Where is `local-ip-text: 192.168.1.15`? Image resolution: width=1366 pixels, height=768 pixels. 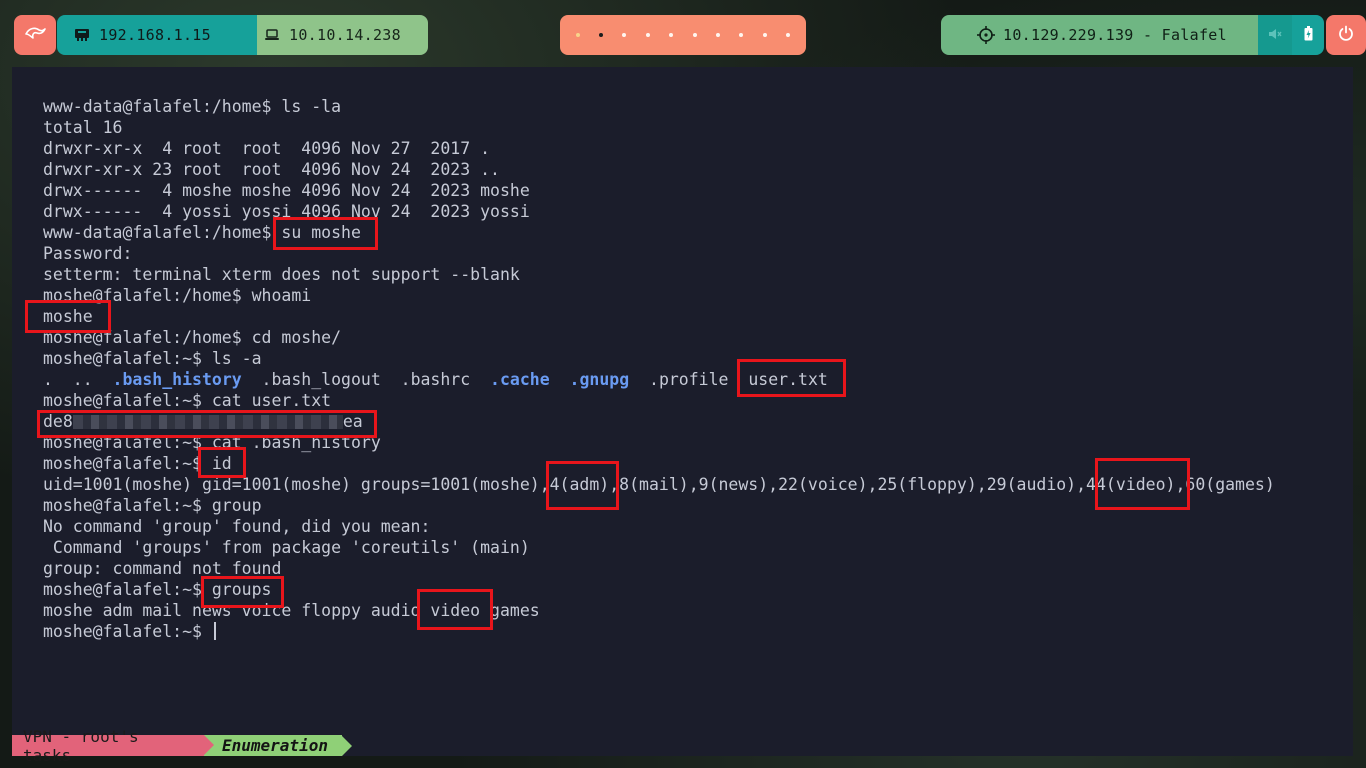 local-ip-text: 192.168.1.15 is located at coordinates (155, 35).